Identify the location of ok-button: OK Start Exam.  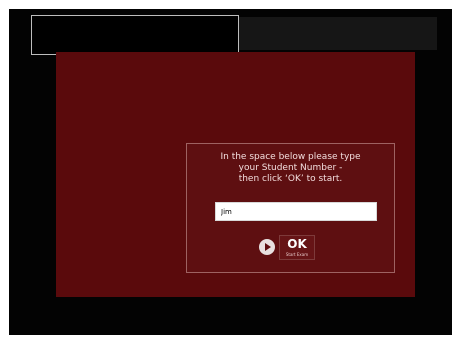
(297, 247).